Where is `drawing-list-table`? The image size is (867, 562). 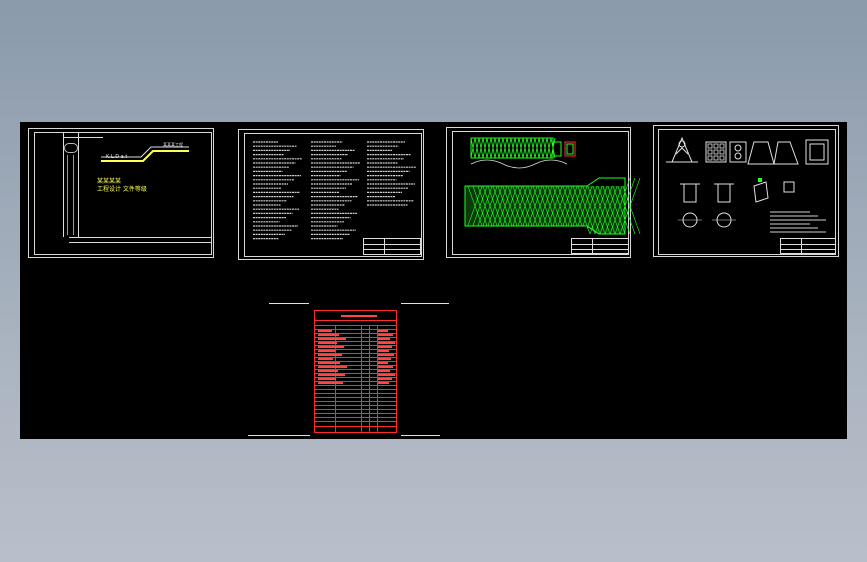
drawing-list-table is located at coordinates (355, 371).